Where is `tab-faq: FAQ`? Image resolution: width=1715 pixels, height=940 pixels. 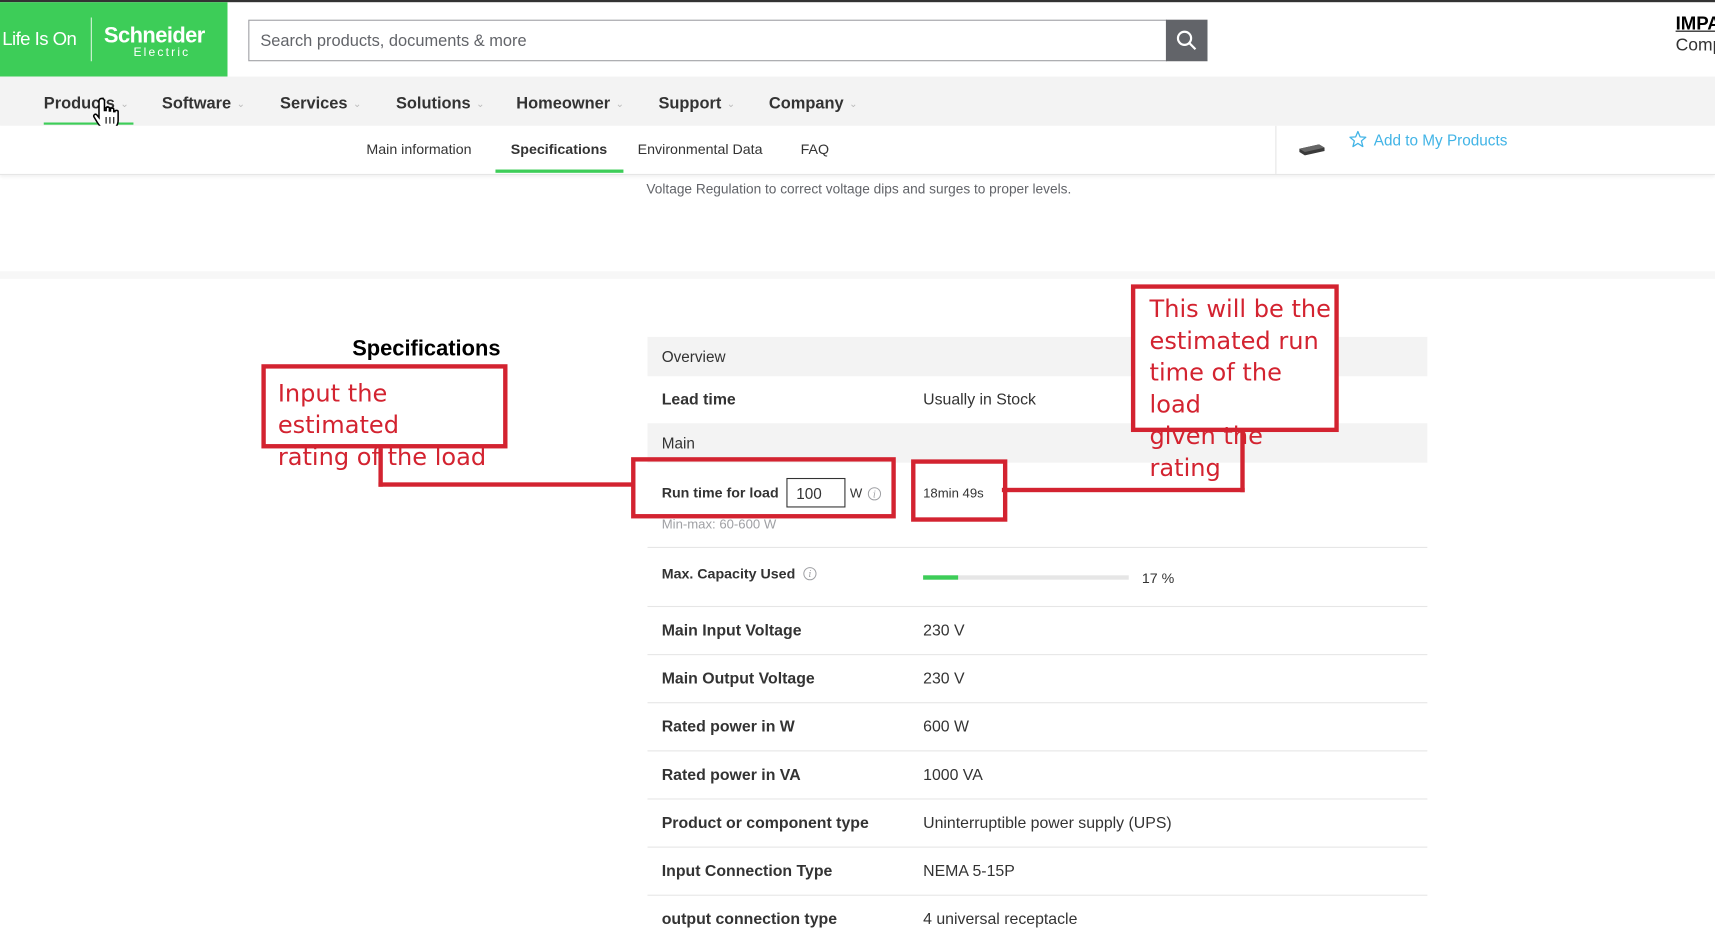
tab-faq: FAQ is located at coordinates (815, 149).